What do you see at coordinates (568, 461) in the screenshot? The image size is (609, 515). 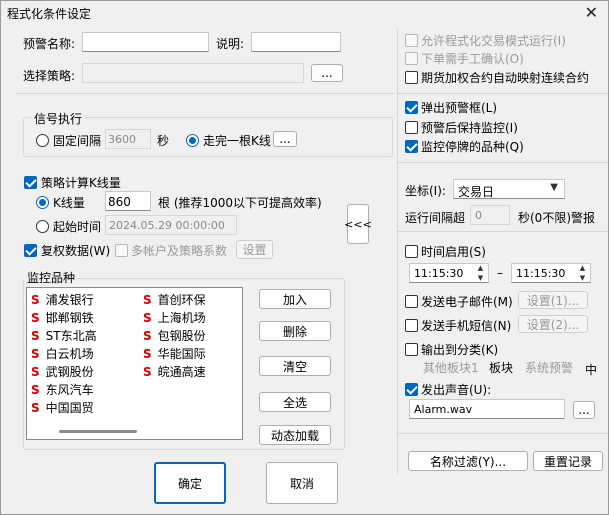 I see `reset-record-button: 重置记录` at bounding box center [568, 461].